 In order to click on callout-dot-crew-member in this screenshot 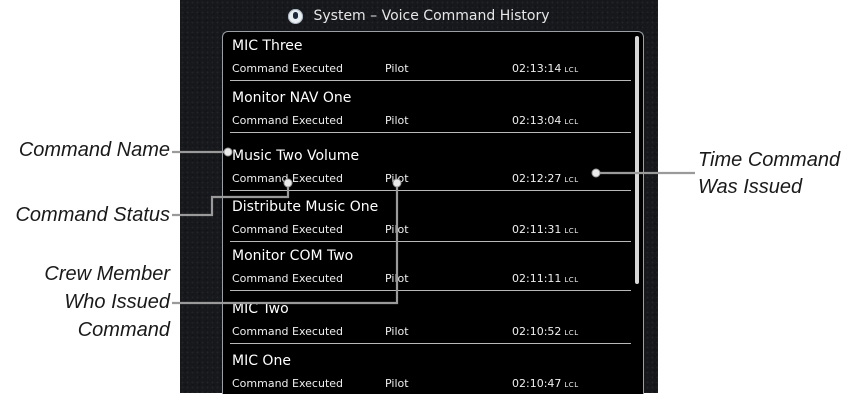, I will do `click(397, 183)`.